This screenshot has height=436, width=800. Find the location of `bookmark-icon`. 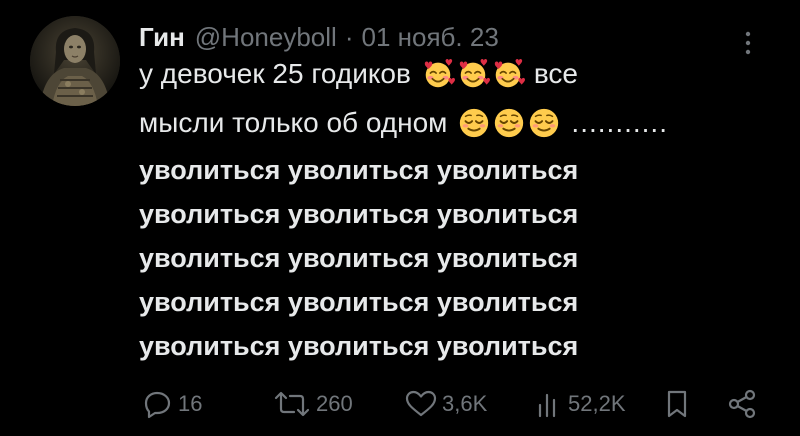

bookmark-icon is located at coordinates (677, 404).